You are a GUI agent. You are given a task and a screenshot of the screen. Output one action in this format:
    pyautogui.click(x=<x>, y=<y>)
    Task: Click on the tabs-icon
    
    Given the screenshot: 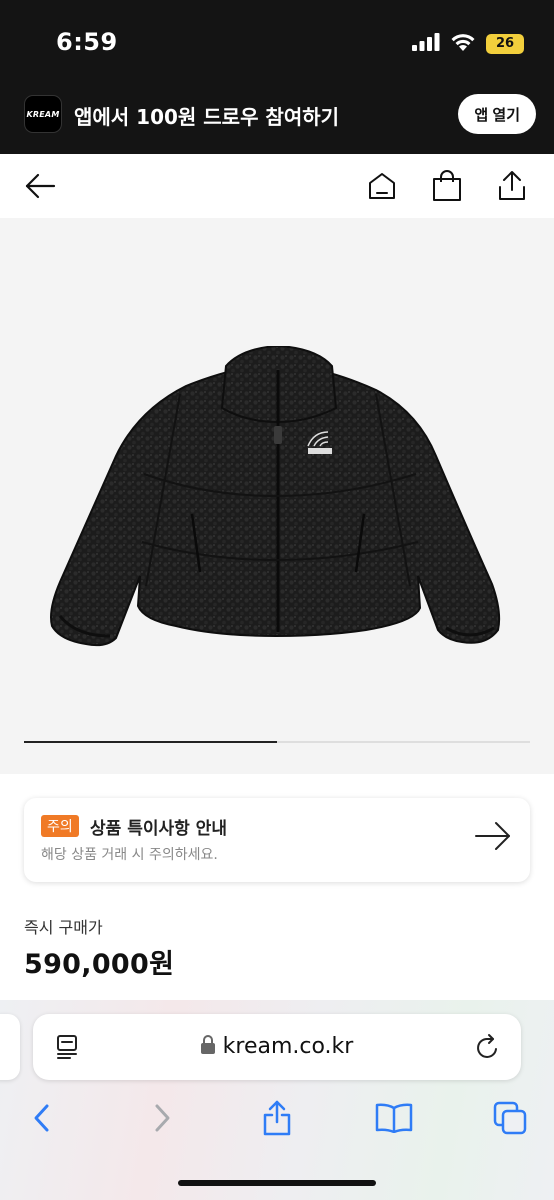 What is the action you would take?
    pyautogui.click(x=510, y=1118)
    